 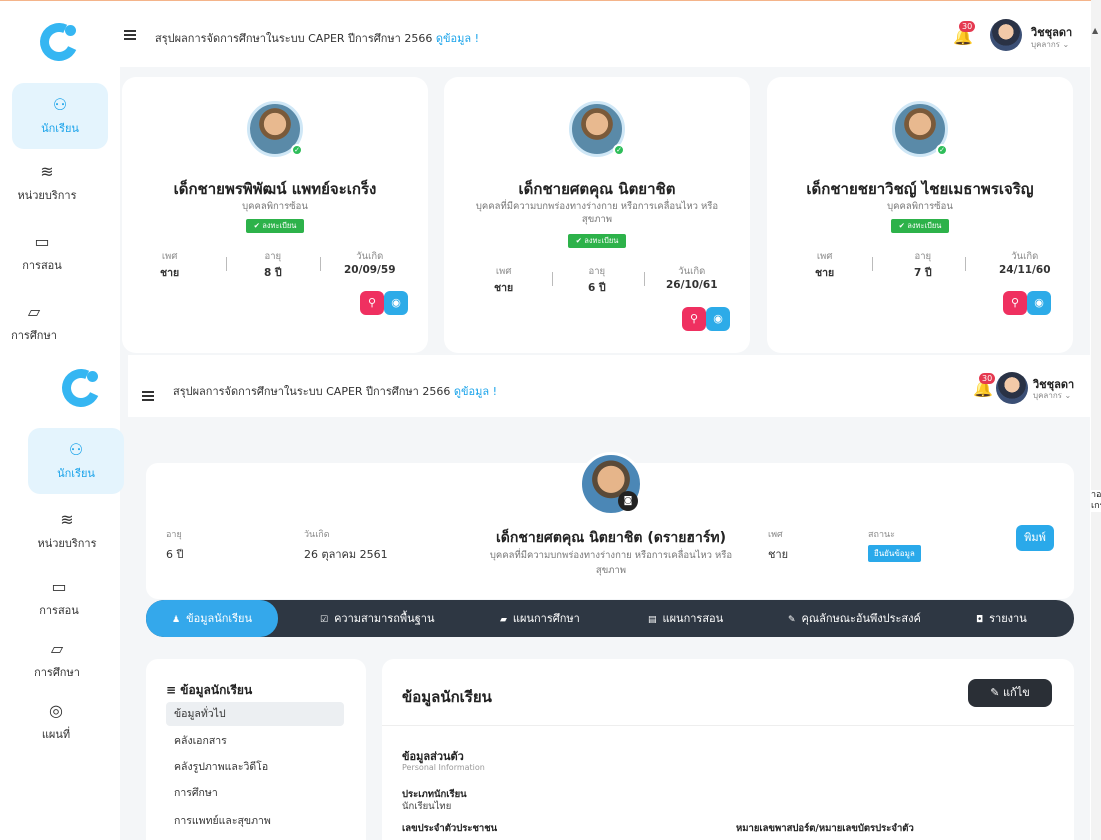 I want to click on tab-basic-abilities: ☑ ความสามารถพื้นฐาน, so click(x=377, y=618).